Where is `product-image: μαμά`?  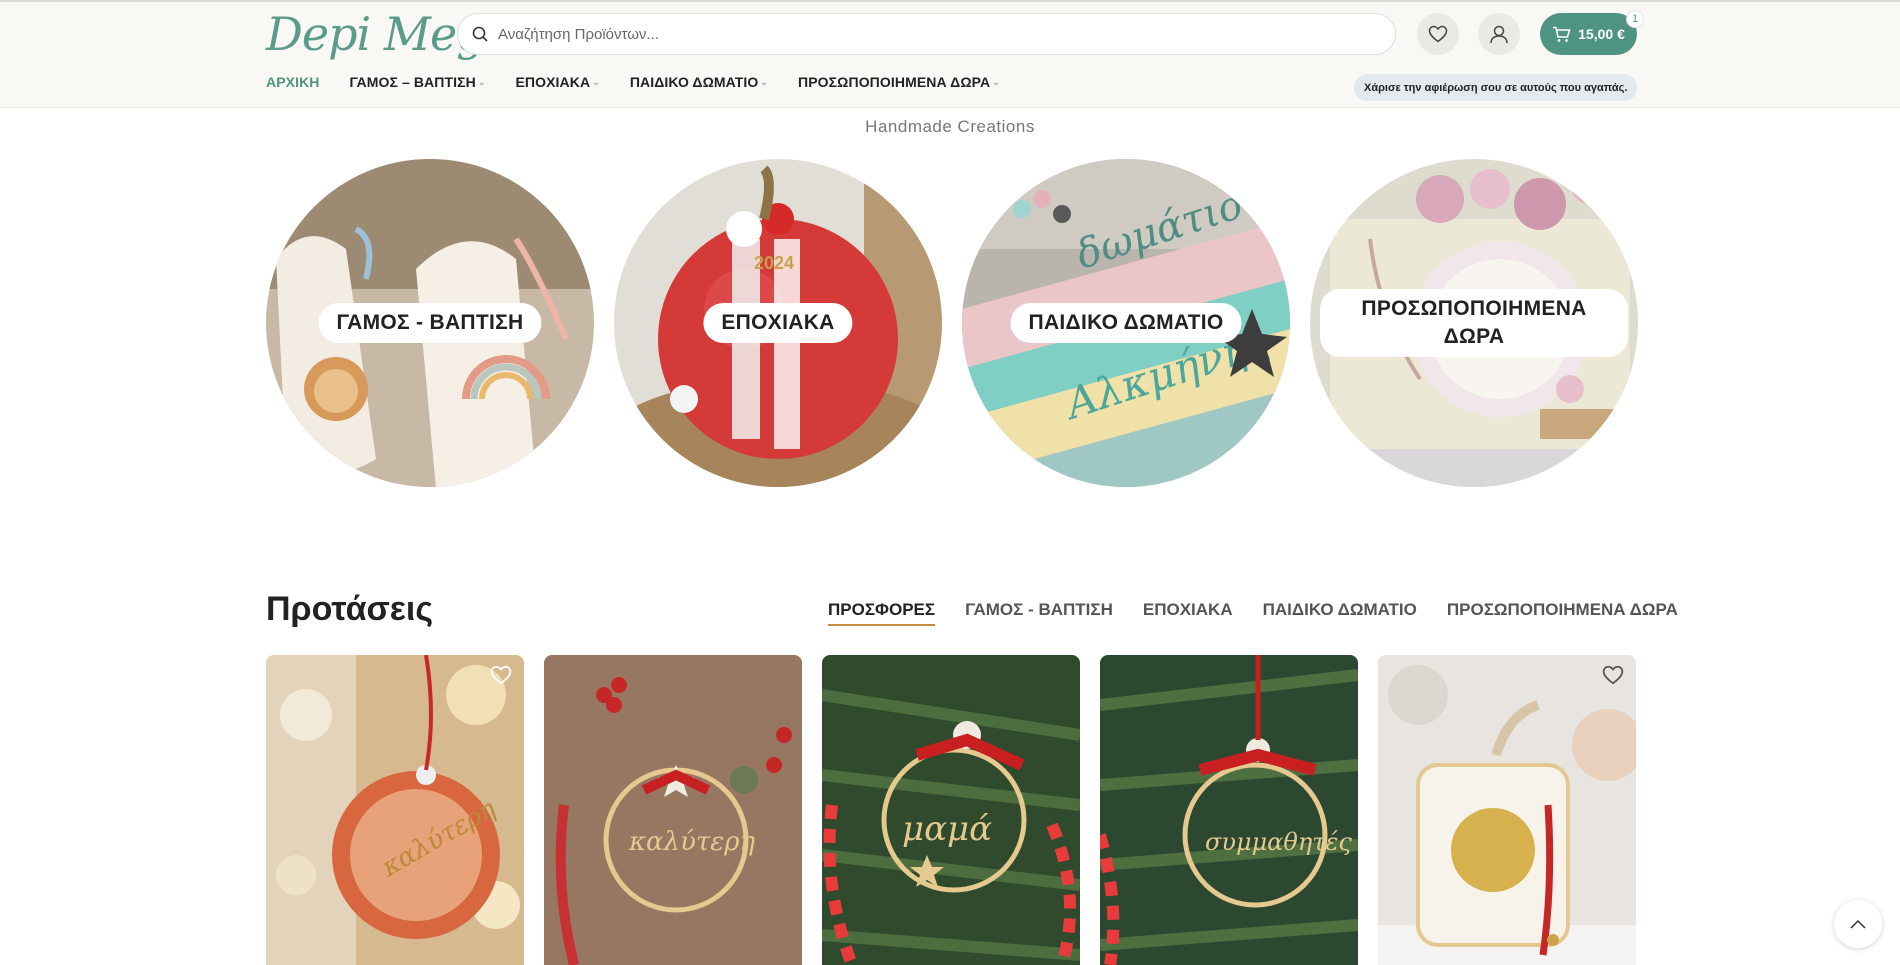
product-image: μαμά is located at coordinates (951, 810).